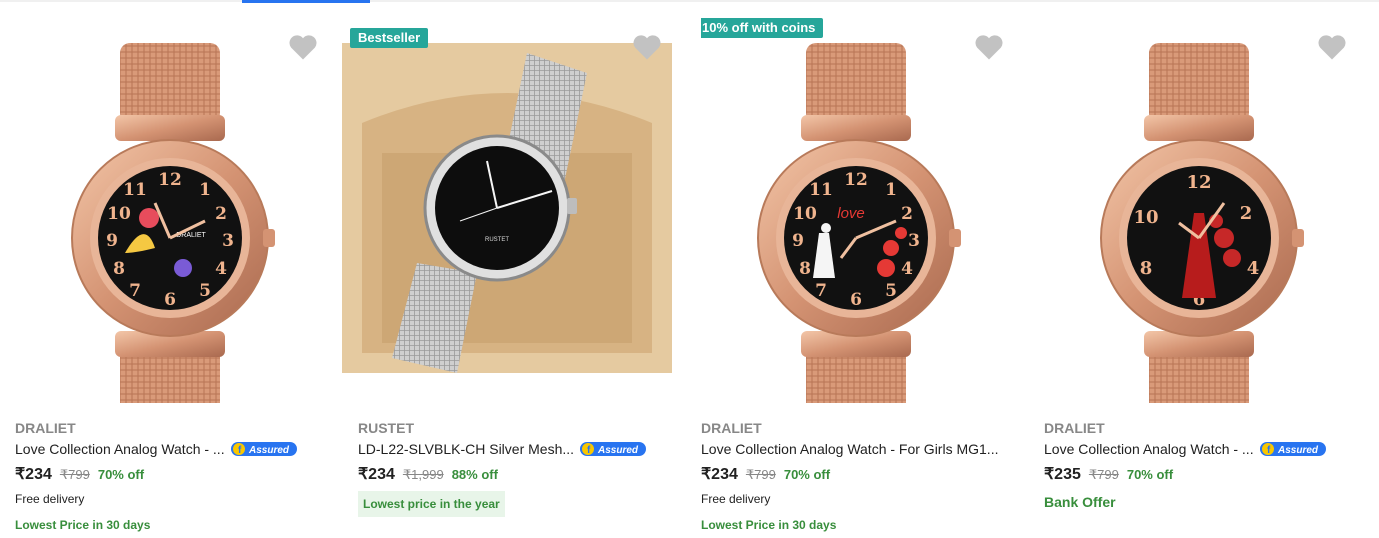 The height and width of the screenshot is (538, 1379). I want to click on product-brand: RUSTET, so click(386, 428).